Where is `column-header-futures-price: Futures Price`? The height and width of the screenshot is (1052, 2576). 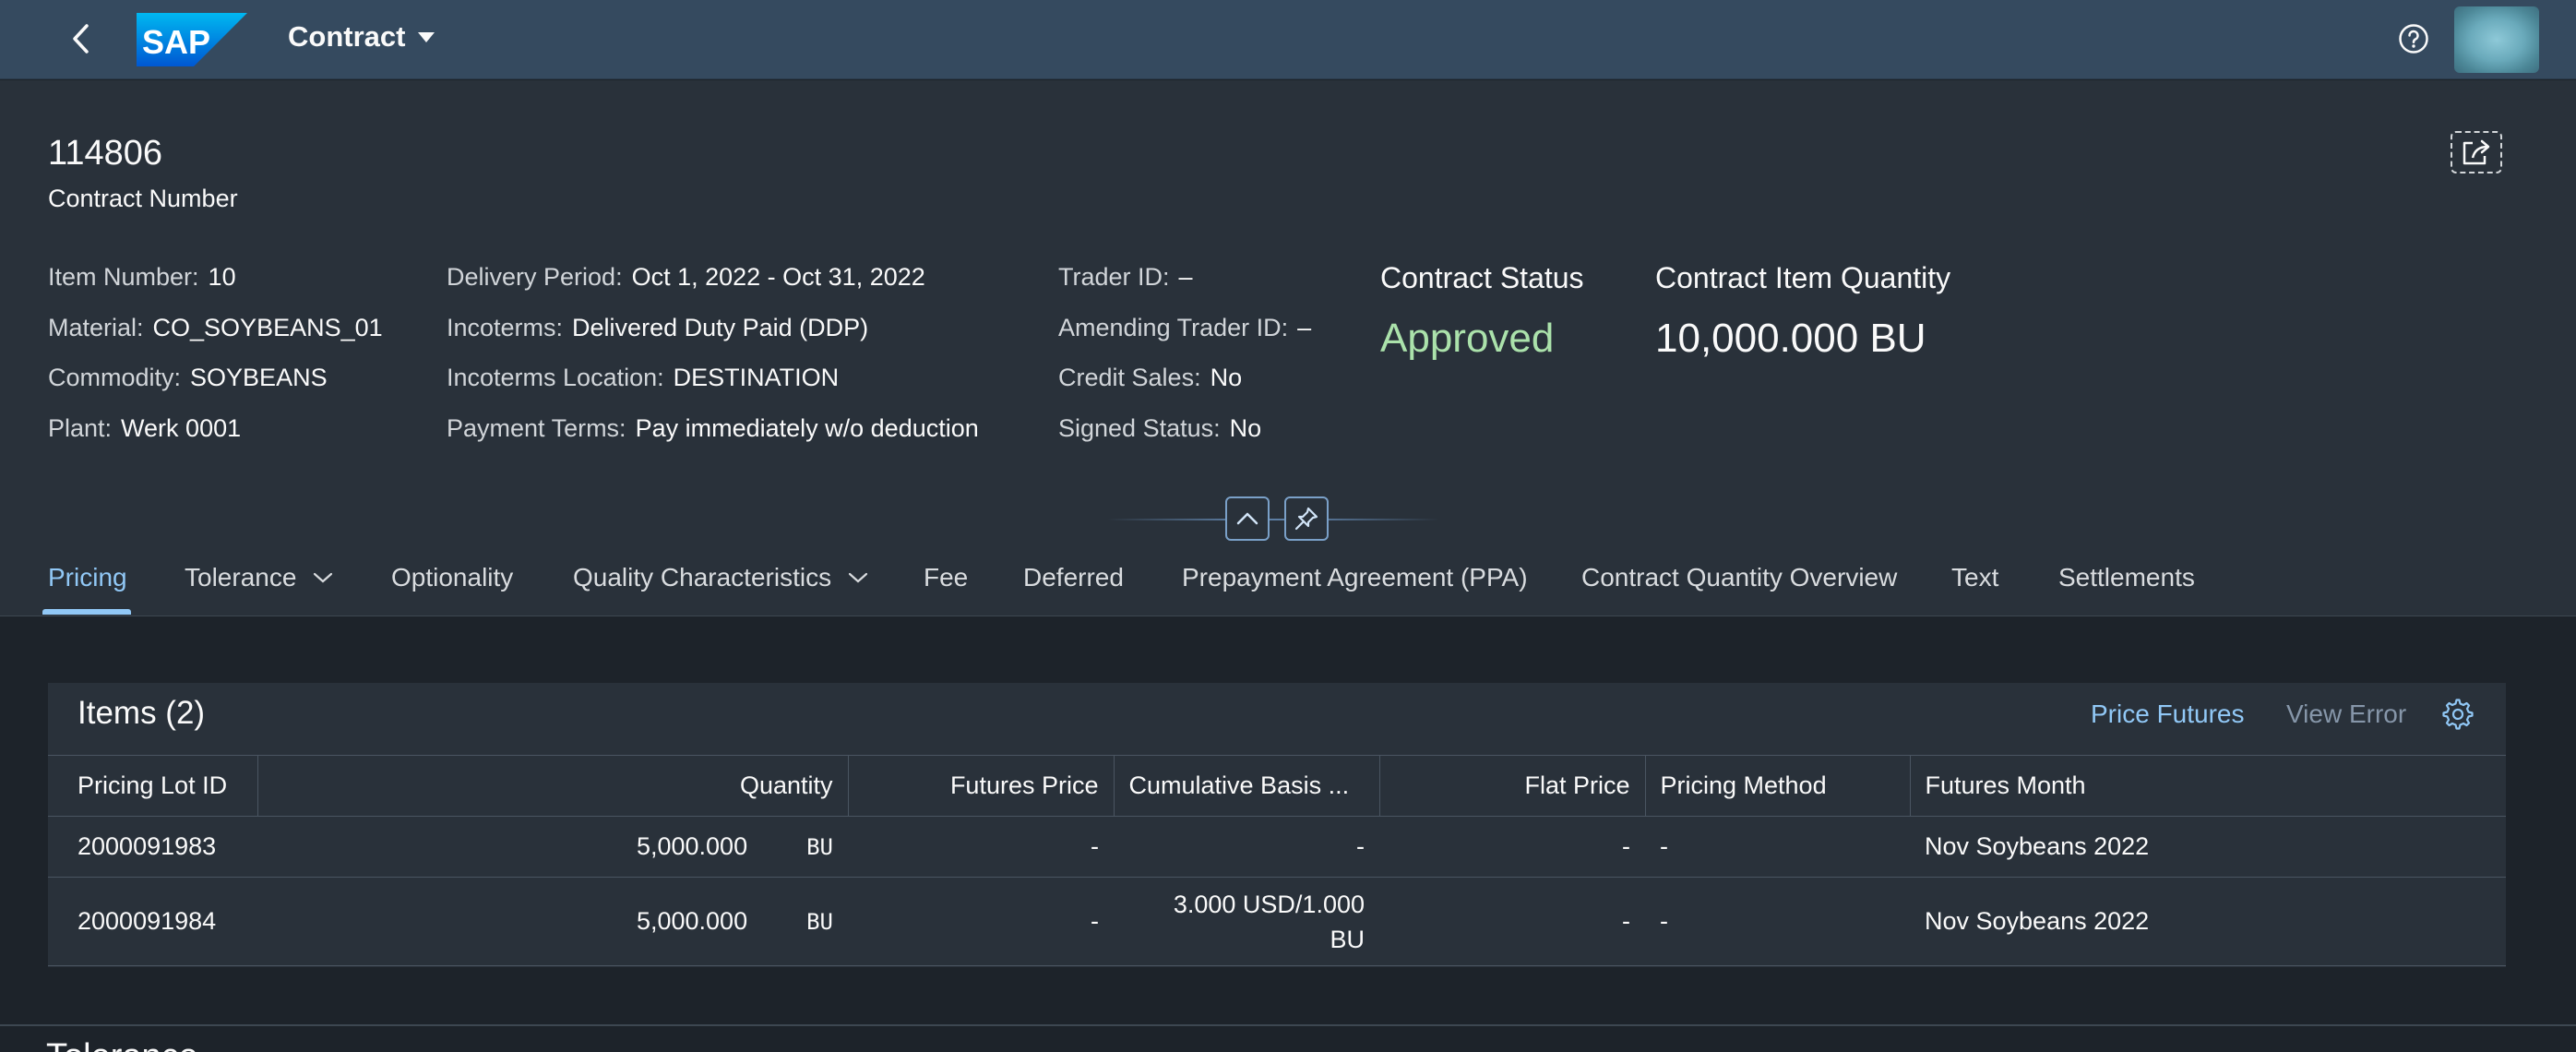 column-header-futures-price: Futures Price is located at coordinates (980, 786).